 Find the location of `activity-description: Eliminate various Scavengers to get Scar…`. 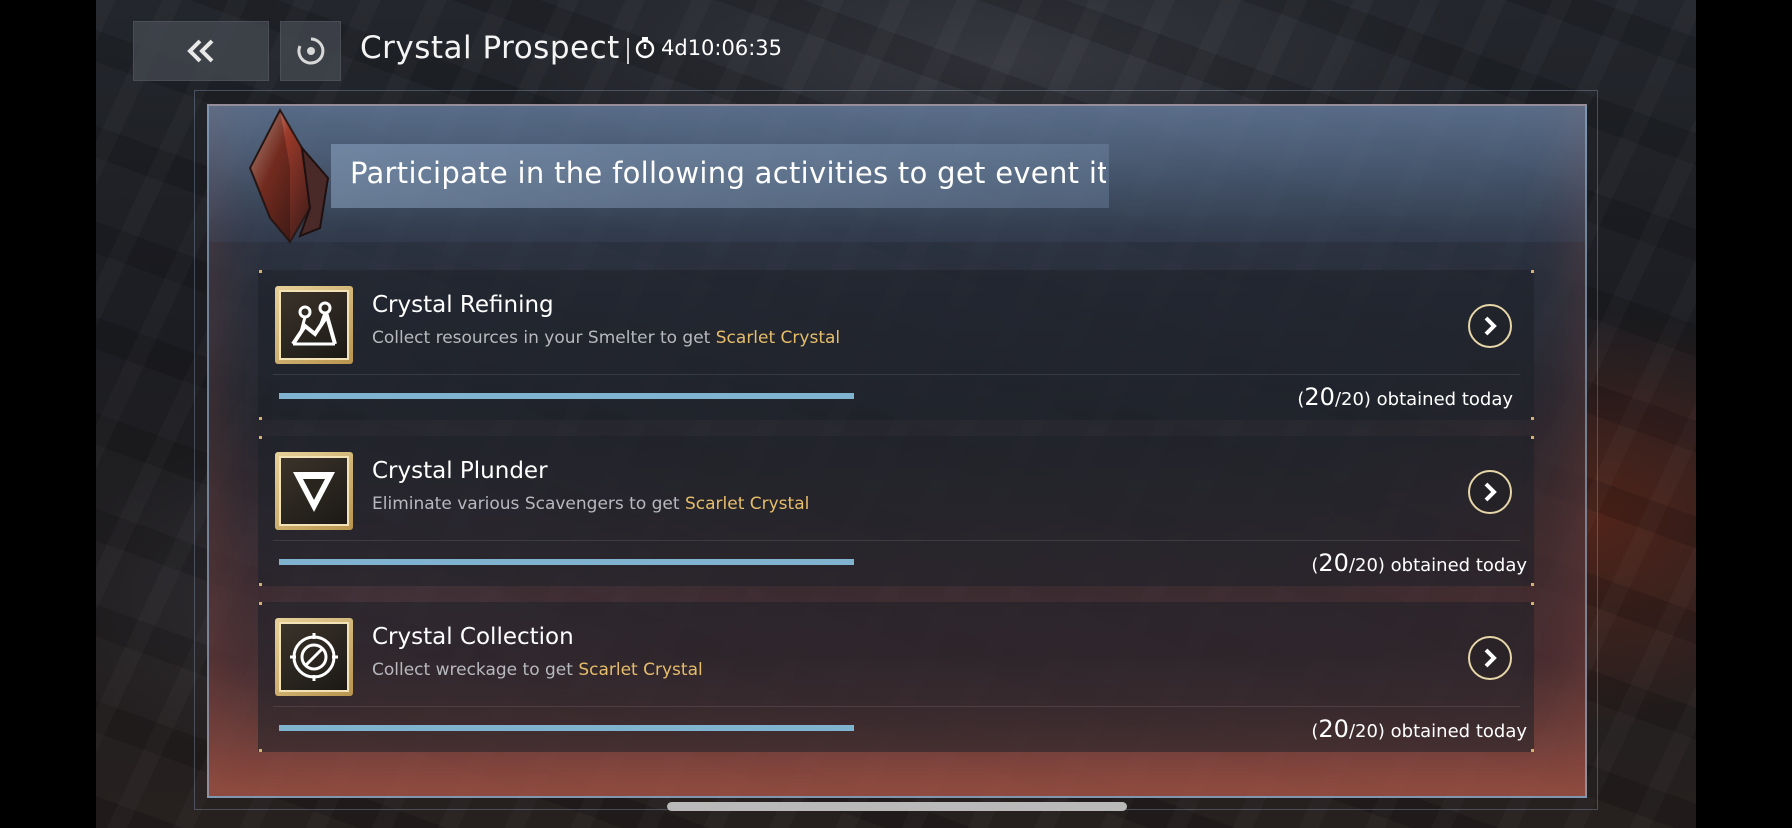

activity-description: Eliminate various Scavengers to get Scar… is located at coordinates (590, 504).